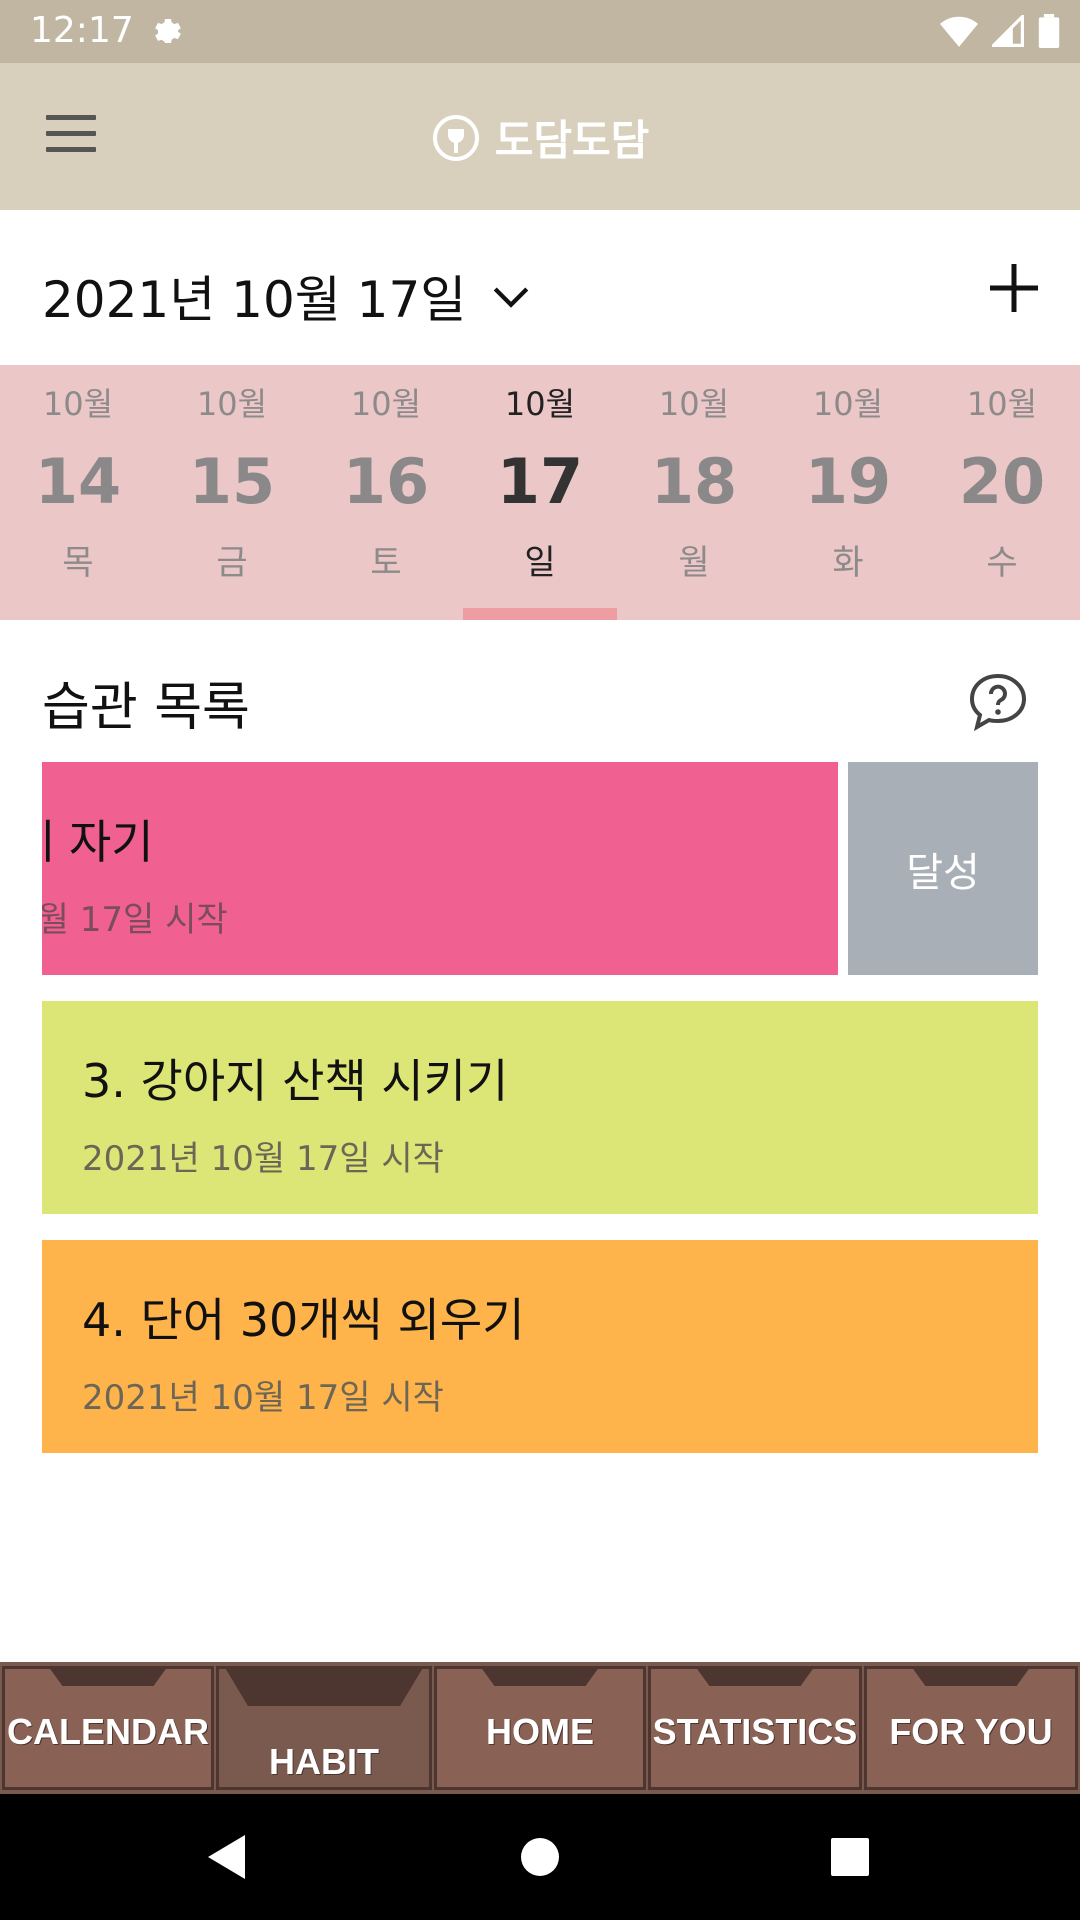 The image size is (1080, 1920). I want to click on tab-label: HOME, so click(540, 1731).